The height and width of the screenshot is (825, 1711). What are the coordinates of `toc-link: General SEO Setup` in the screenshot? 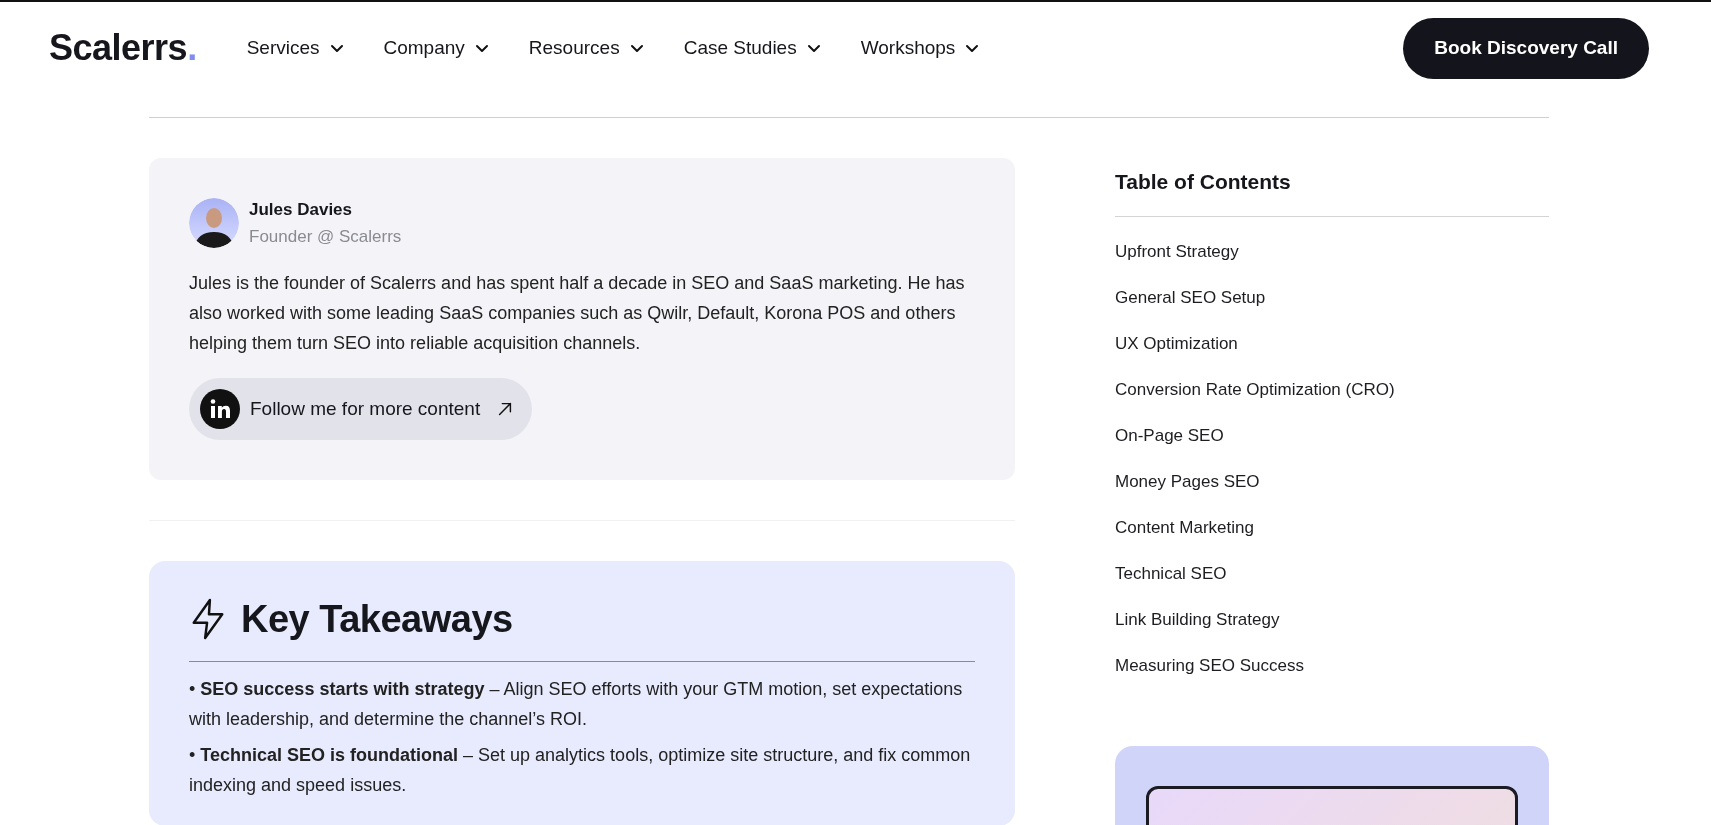 It's located at (1190, 298).